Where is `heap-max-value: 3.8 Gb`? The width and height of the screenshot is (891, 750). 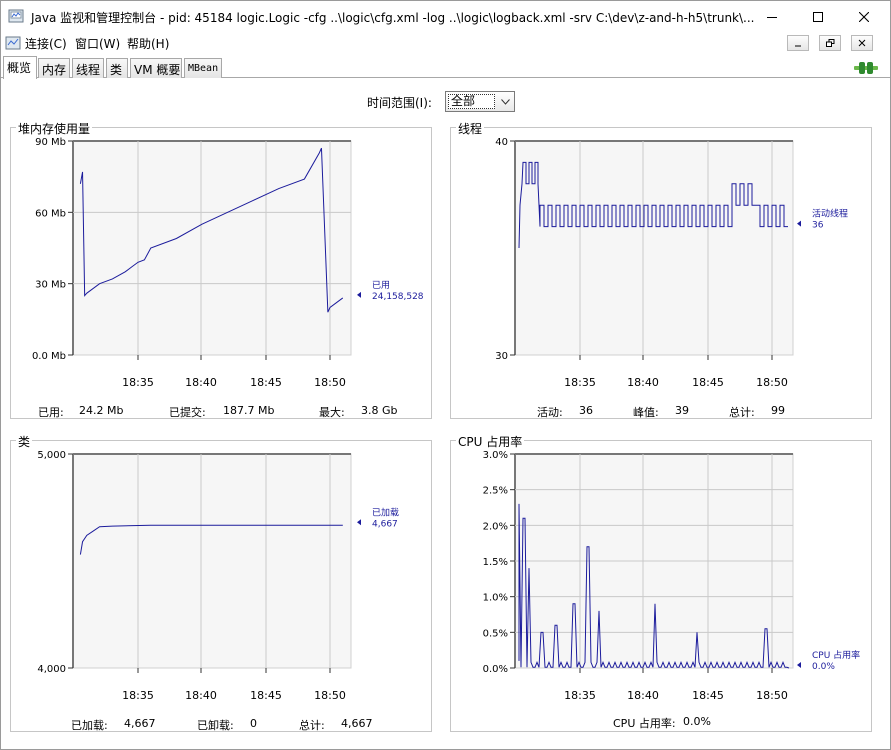
heap-max-value: 3.8 Gb is located at coordinates (379, 410).